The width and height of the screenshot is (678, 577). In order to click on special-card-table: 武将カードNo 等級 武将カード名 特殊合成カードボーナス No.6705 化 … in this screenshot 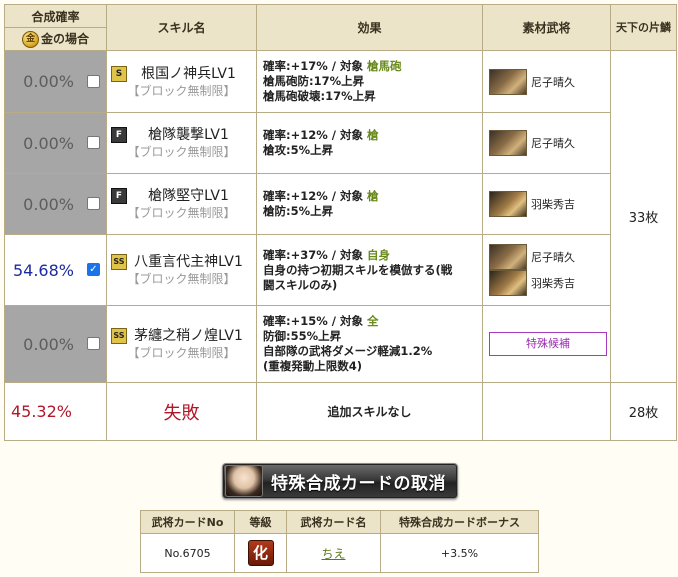, I will do `click(339, 541)`.